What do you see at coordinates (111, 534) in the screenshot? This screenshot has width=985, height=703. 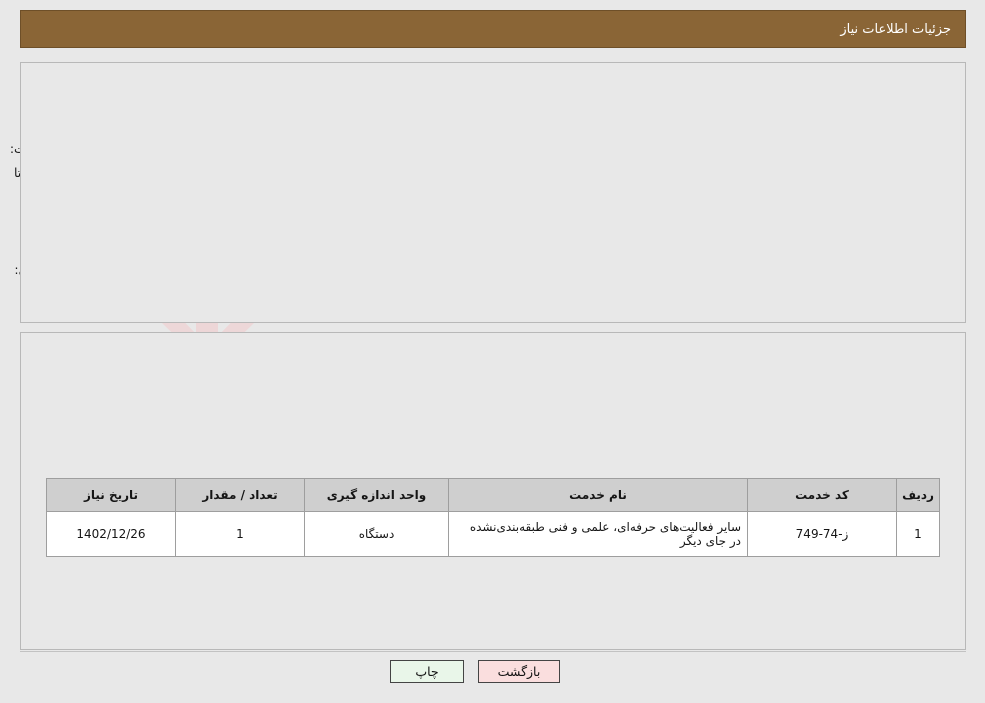 I see `cell-need-date: 1402/12/26` at bounding box center [111, 534].